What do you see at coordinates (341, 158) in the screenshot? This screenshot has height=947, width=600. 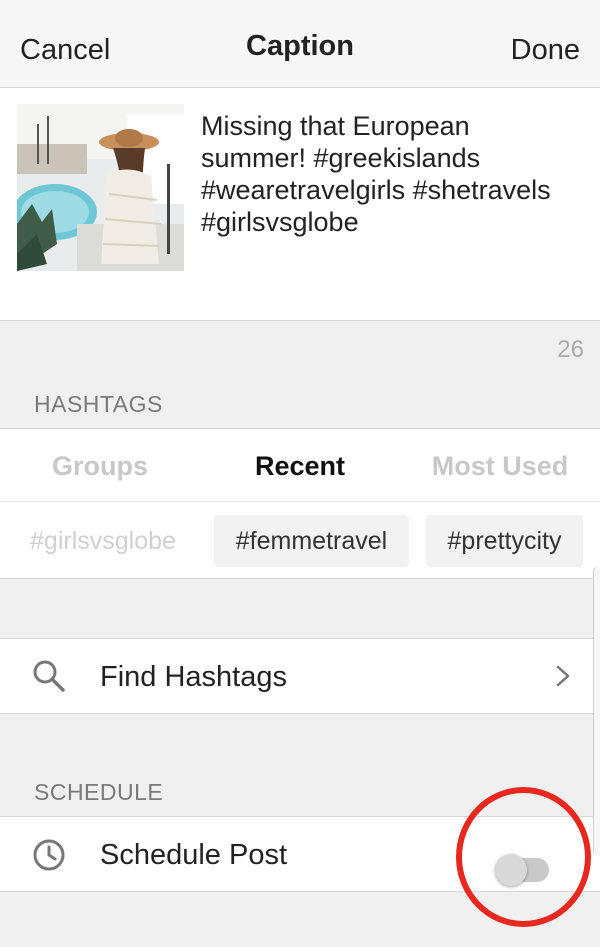 I see `caption-line: summer! #greekislands` at bounding box center [341, 158].